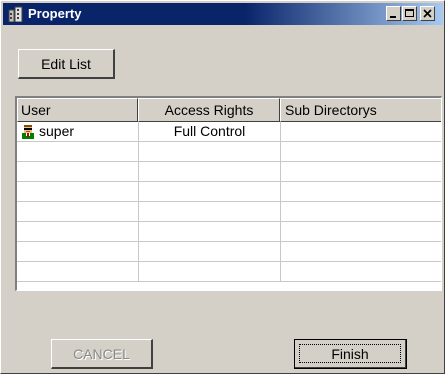 The width and height of the screenshot is (445, 374). What do you see at coordinates (16, 14) in the screenshot?
I see `building-icon` at bounding box center [16, 14].